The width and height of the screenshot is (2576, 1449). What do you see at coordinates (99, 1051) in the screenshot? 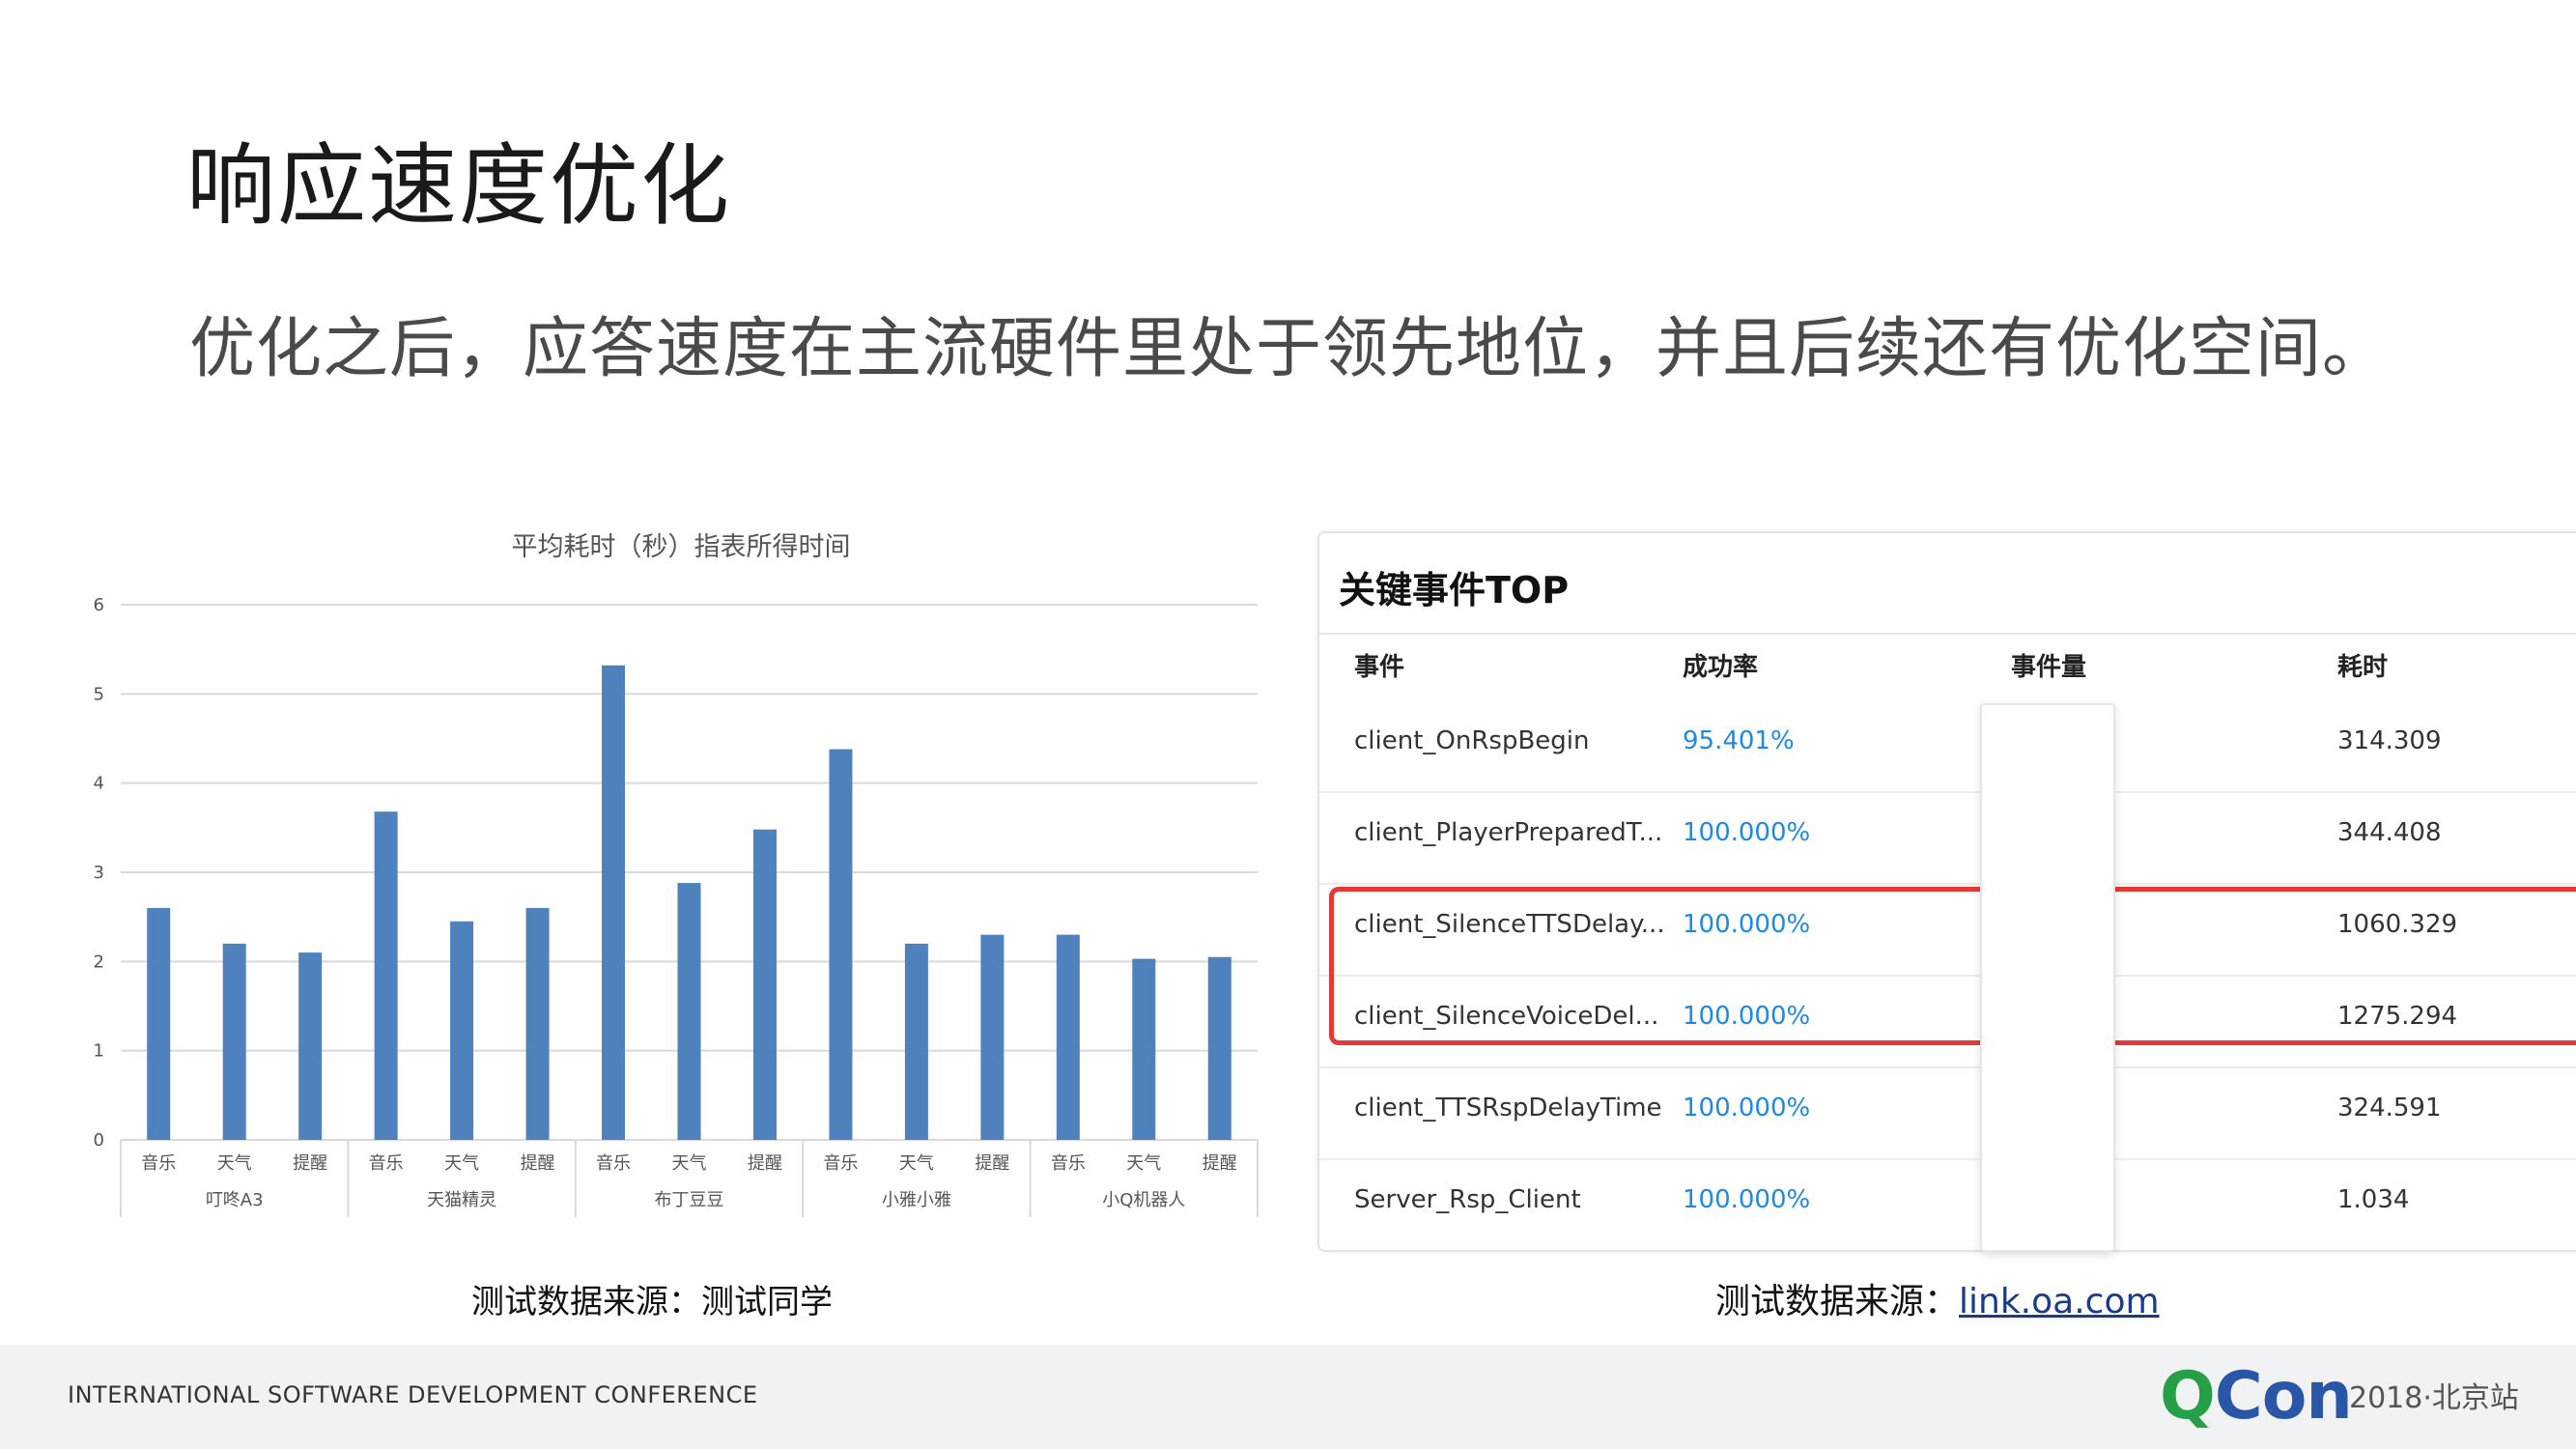
I see `y-tick-label: 1` at bounding box center [99, 1051].